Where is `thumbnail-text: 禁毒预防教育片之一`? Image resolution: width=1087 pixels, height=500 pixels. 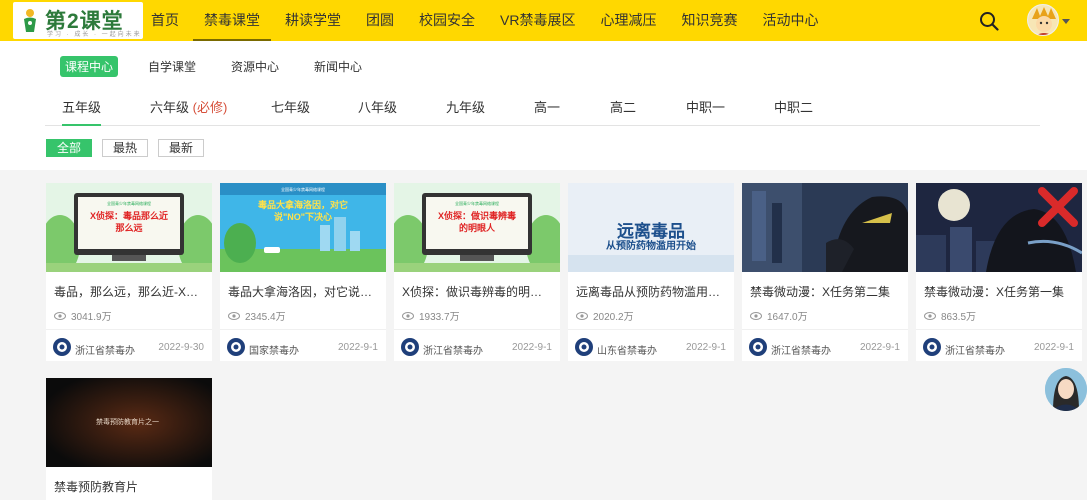
thumbnail-text: 禁毒预防教育片之一 is located at coordinates (127, 422).